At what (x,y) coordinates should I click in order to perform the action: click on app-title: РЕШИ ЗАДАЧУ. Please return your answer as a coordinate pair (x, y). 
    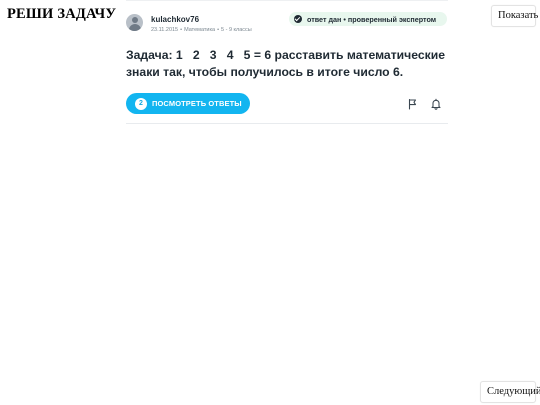
    Looking at the image, I should click on (62, 14).